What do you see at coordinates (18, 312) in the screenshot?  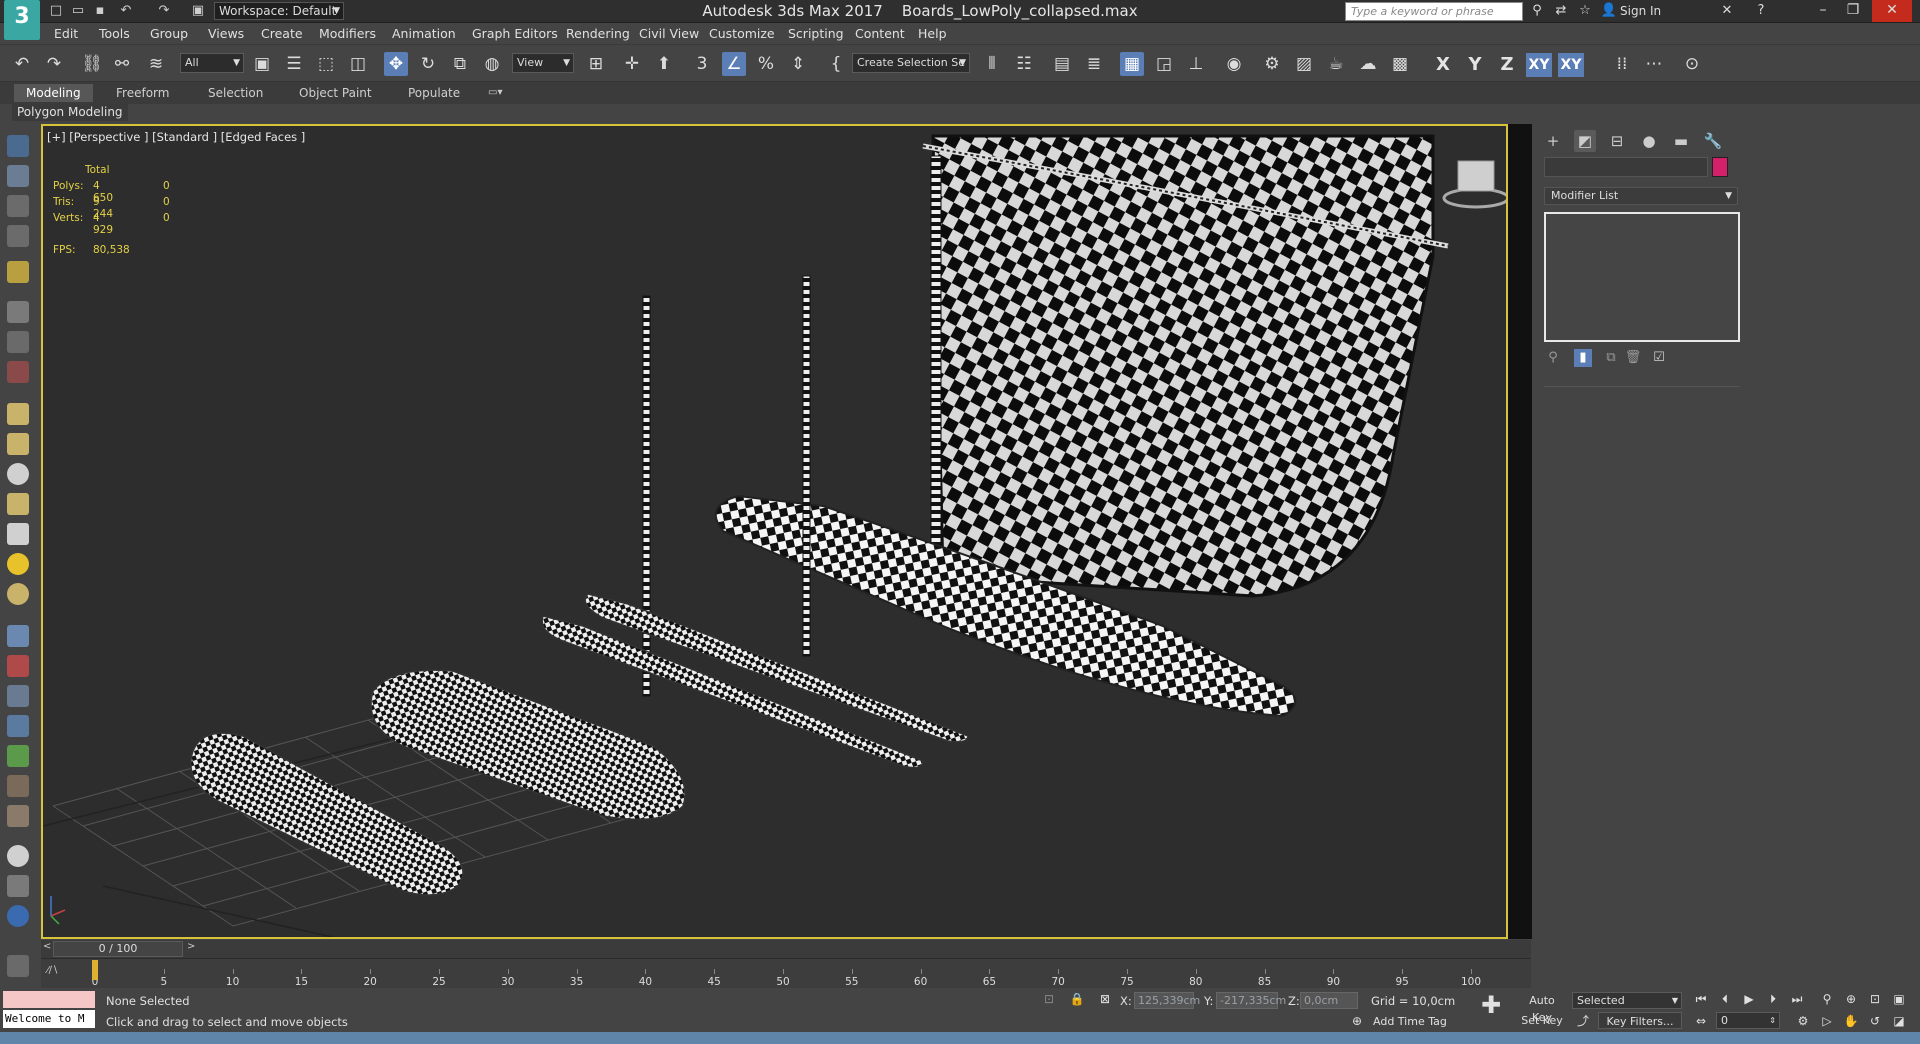 I see `tools-icon` at bounding box center [18, 312].